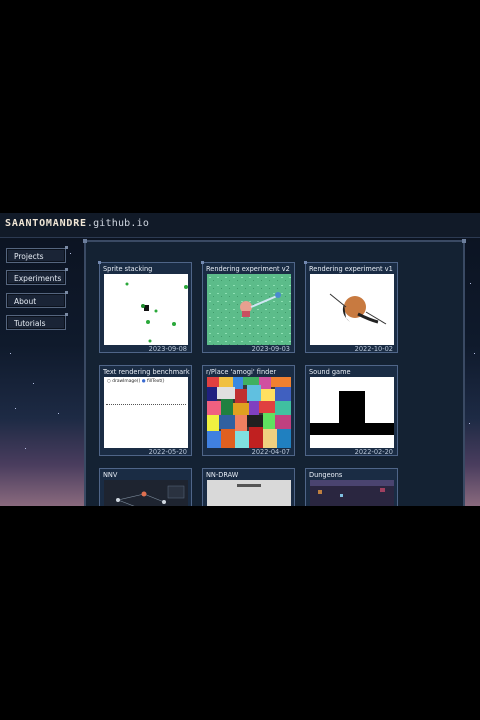 The width and height of the screenshot is (480, 720). I want to click on sound-game-thumb, so click(352, 412).